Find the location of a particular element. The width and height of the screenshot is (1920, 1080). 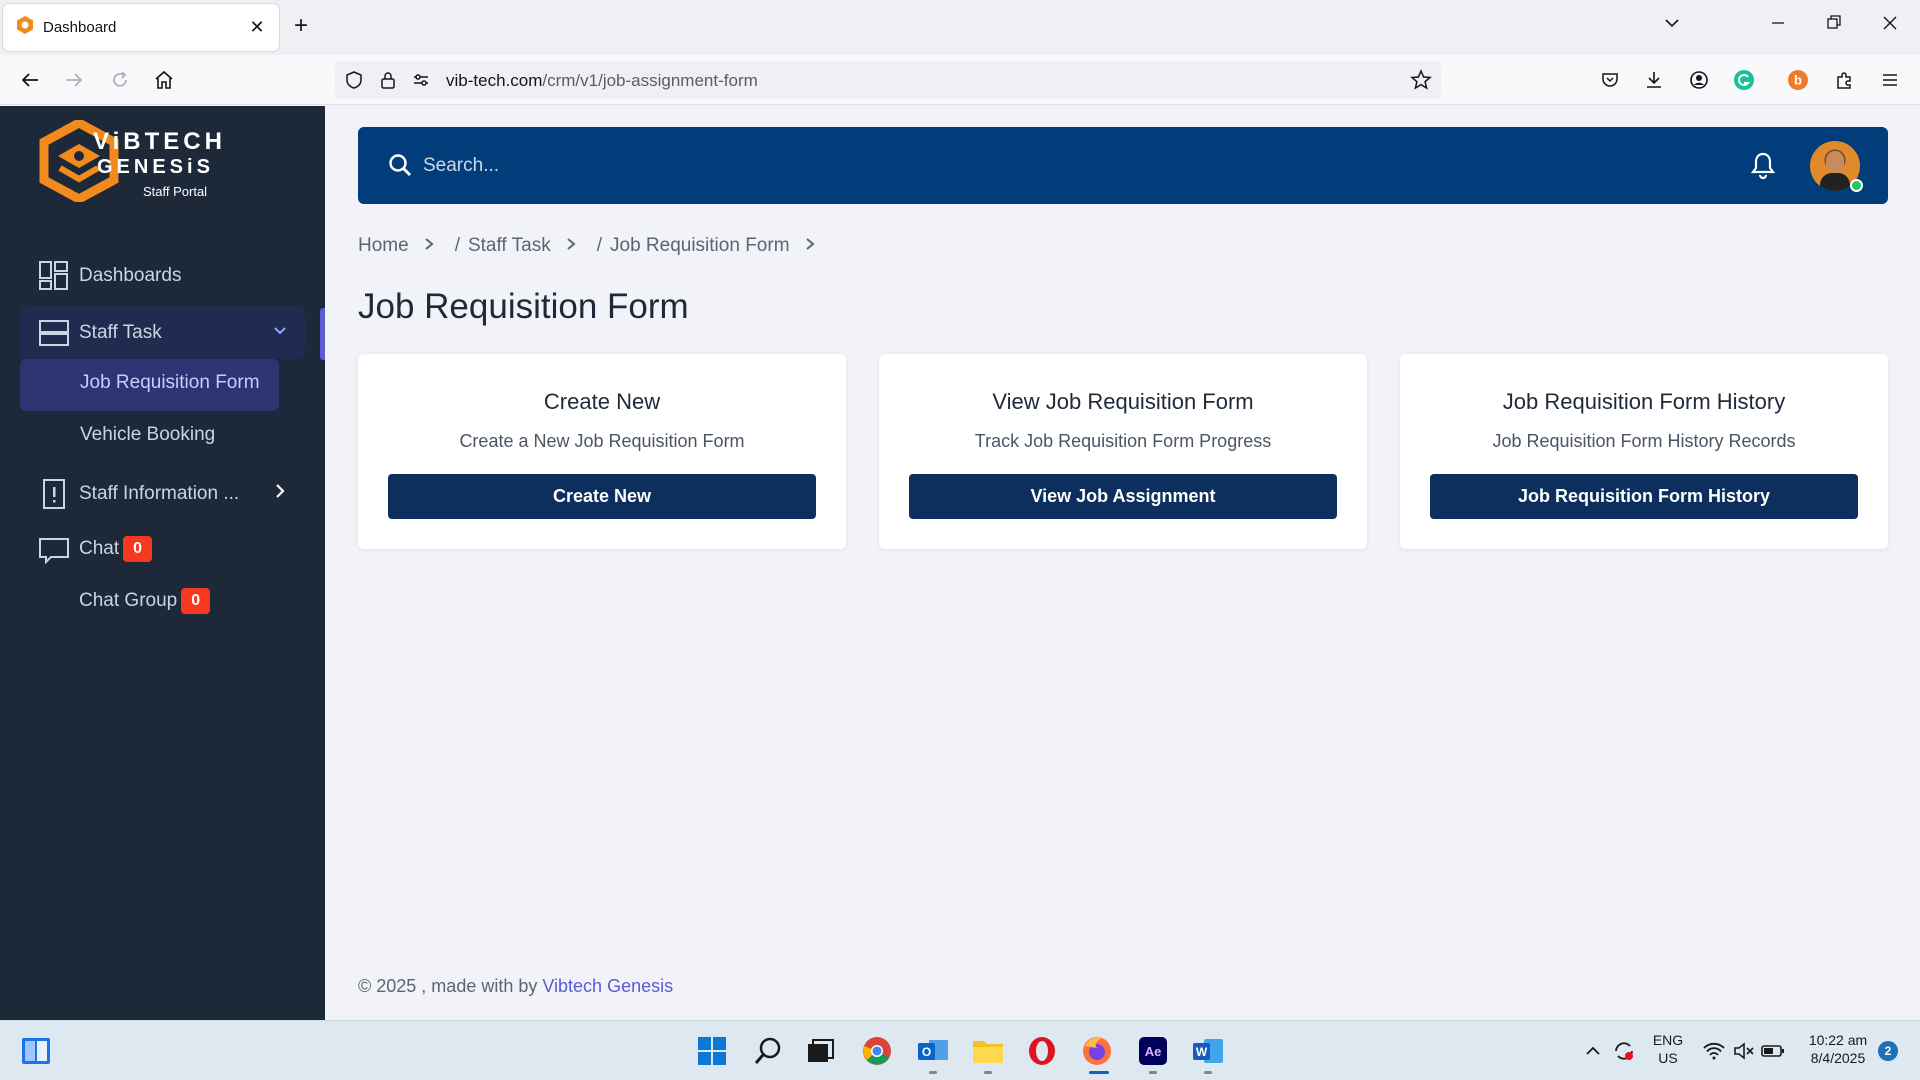

sidebar-item-chat-group: Chat Group 0 is located at coordinates (145, 601).